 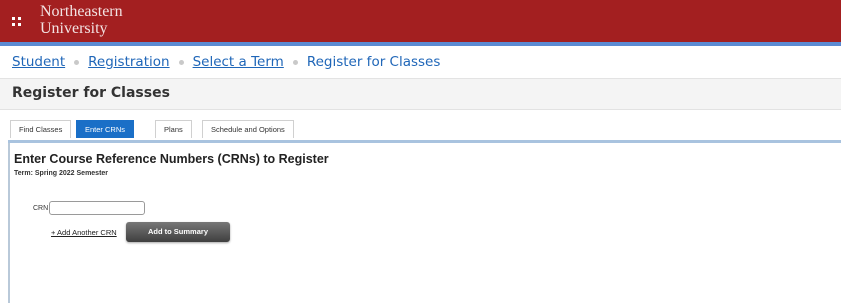 I want to click on university-logo: Northeastern University, so click(x=81, y=20).